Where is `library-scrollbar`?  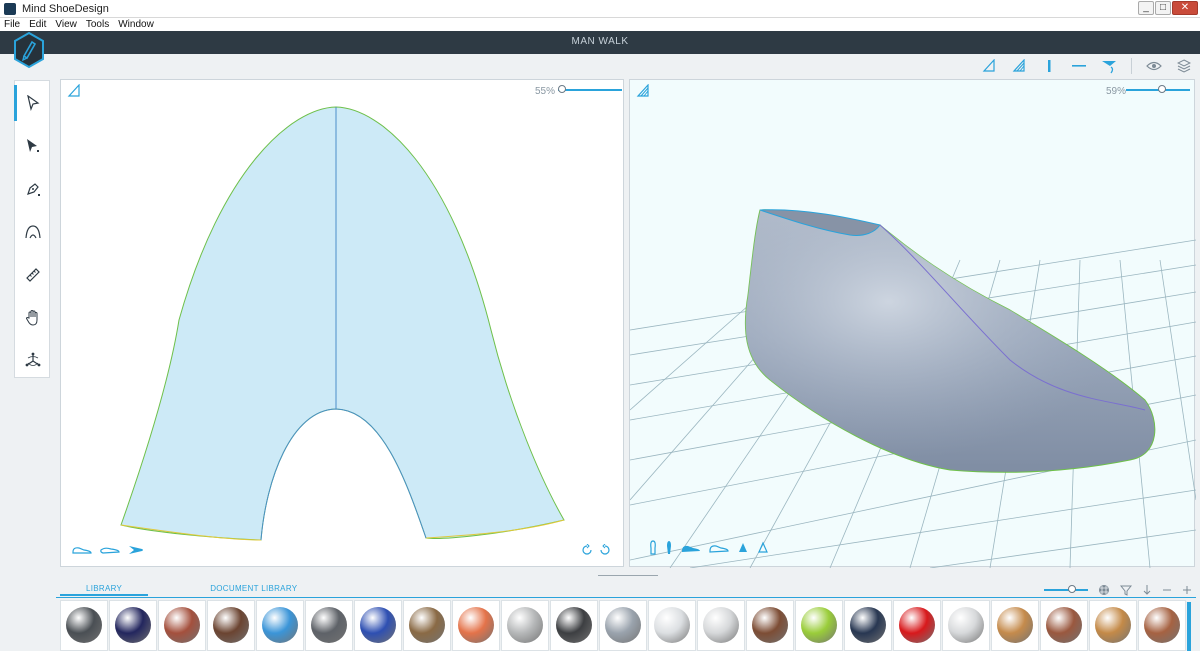 library-scrollbar is located at coordinates (1189, 626).